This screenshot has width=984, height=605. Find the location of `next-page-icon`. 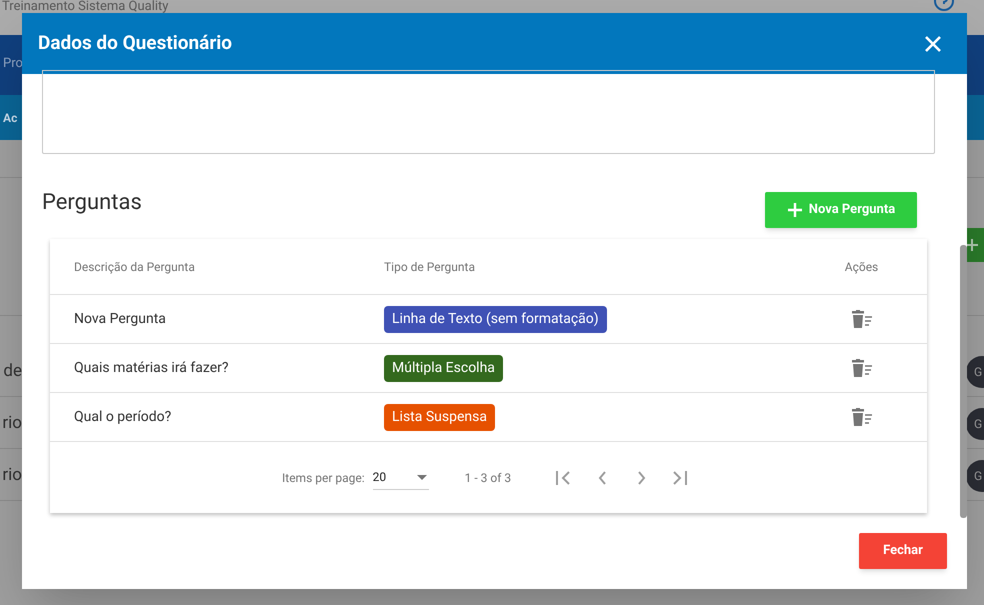

next-page-icon is located at coordinates (642, 478).